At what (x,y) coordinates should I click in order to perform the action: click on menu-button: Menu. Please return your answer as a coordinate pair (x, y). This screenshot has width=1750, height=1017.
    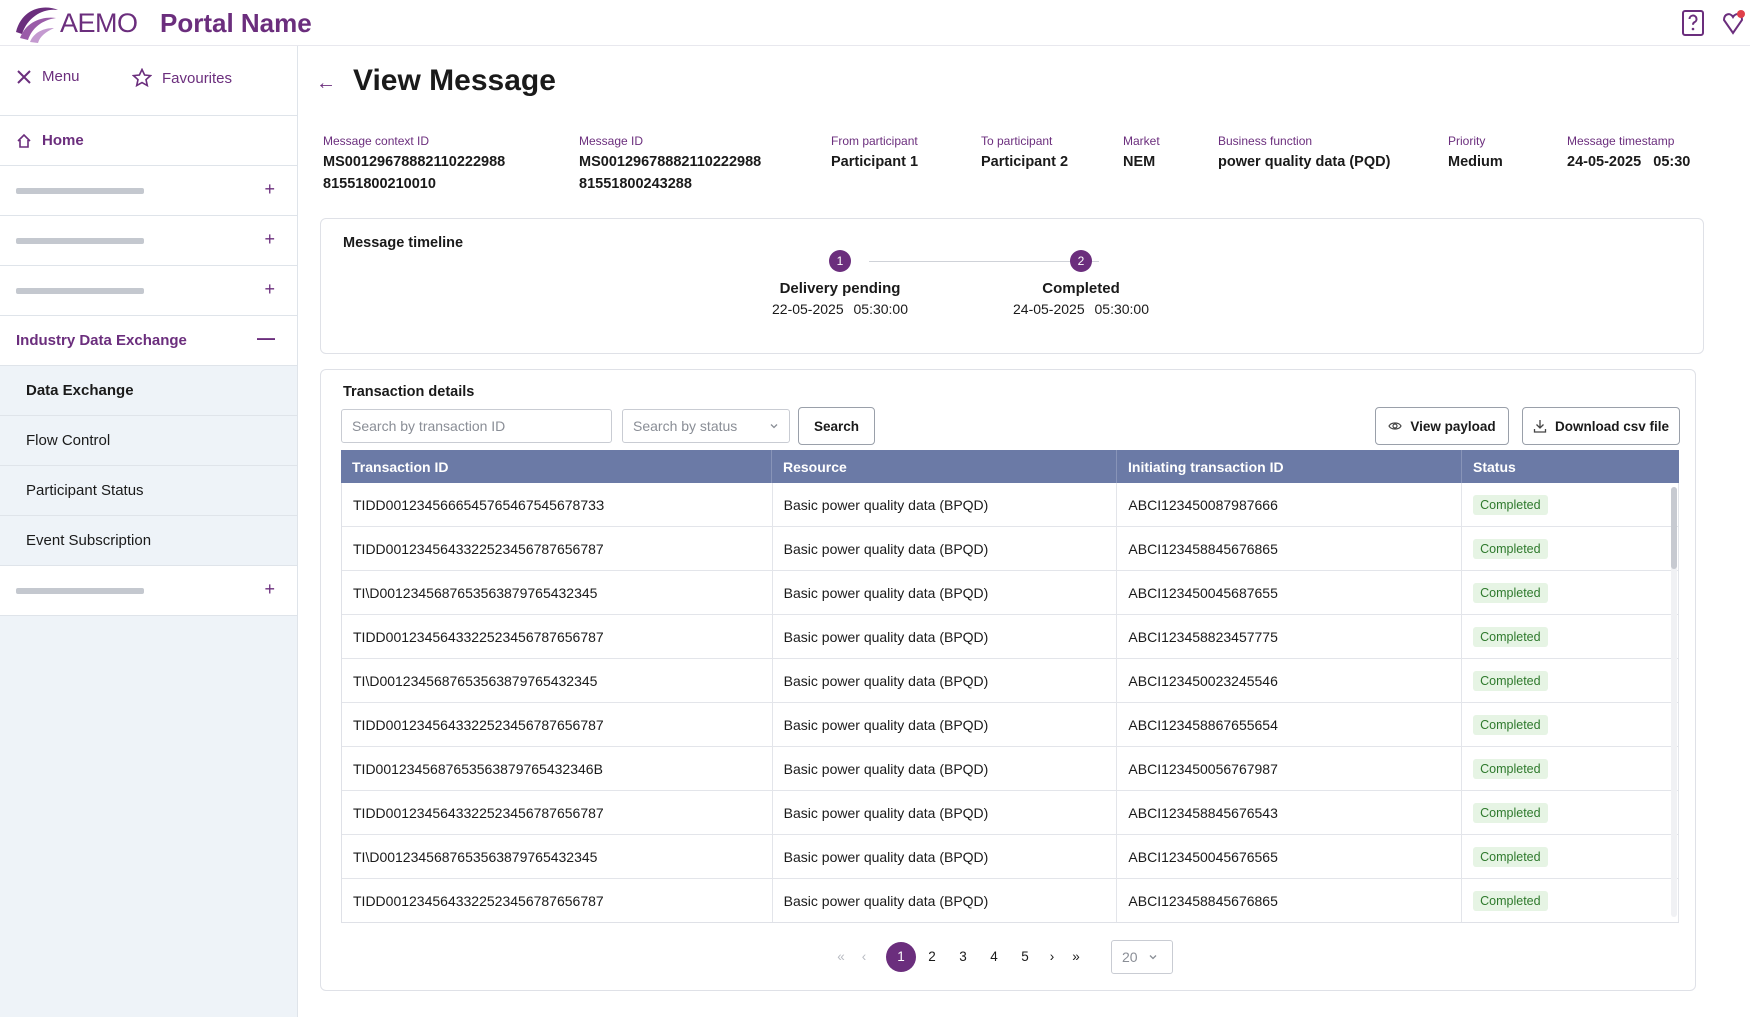
    Looking at the image, I should click on (48, 76).